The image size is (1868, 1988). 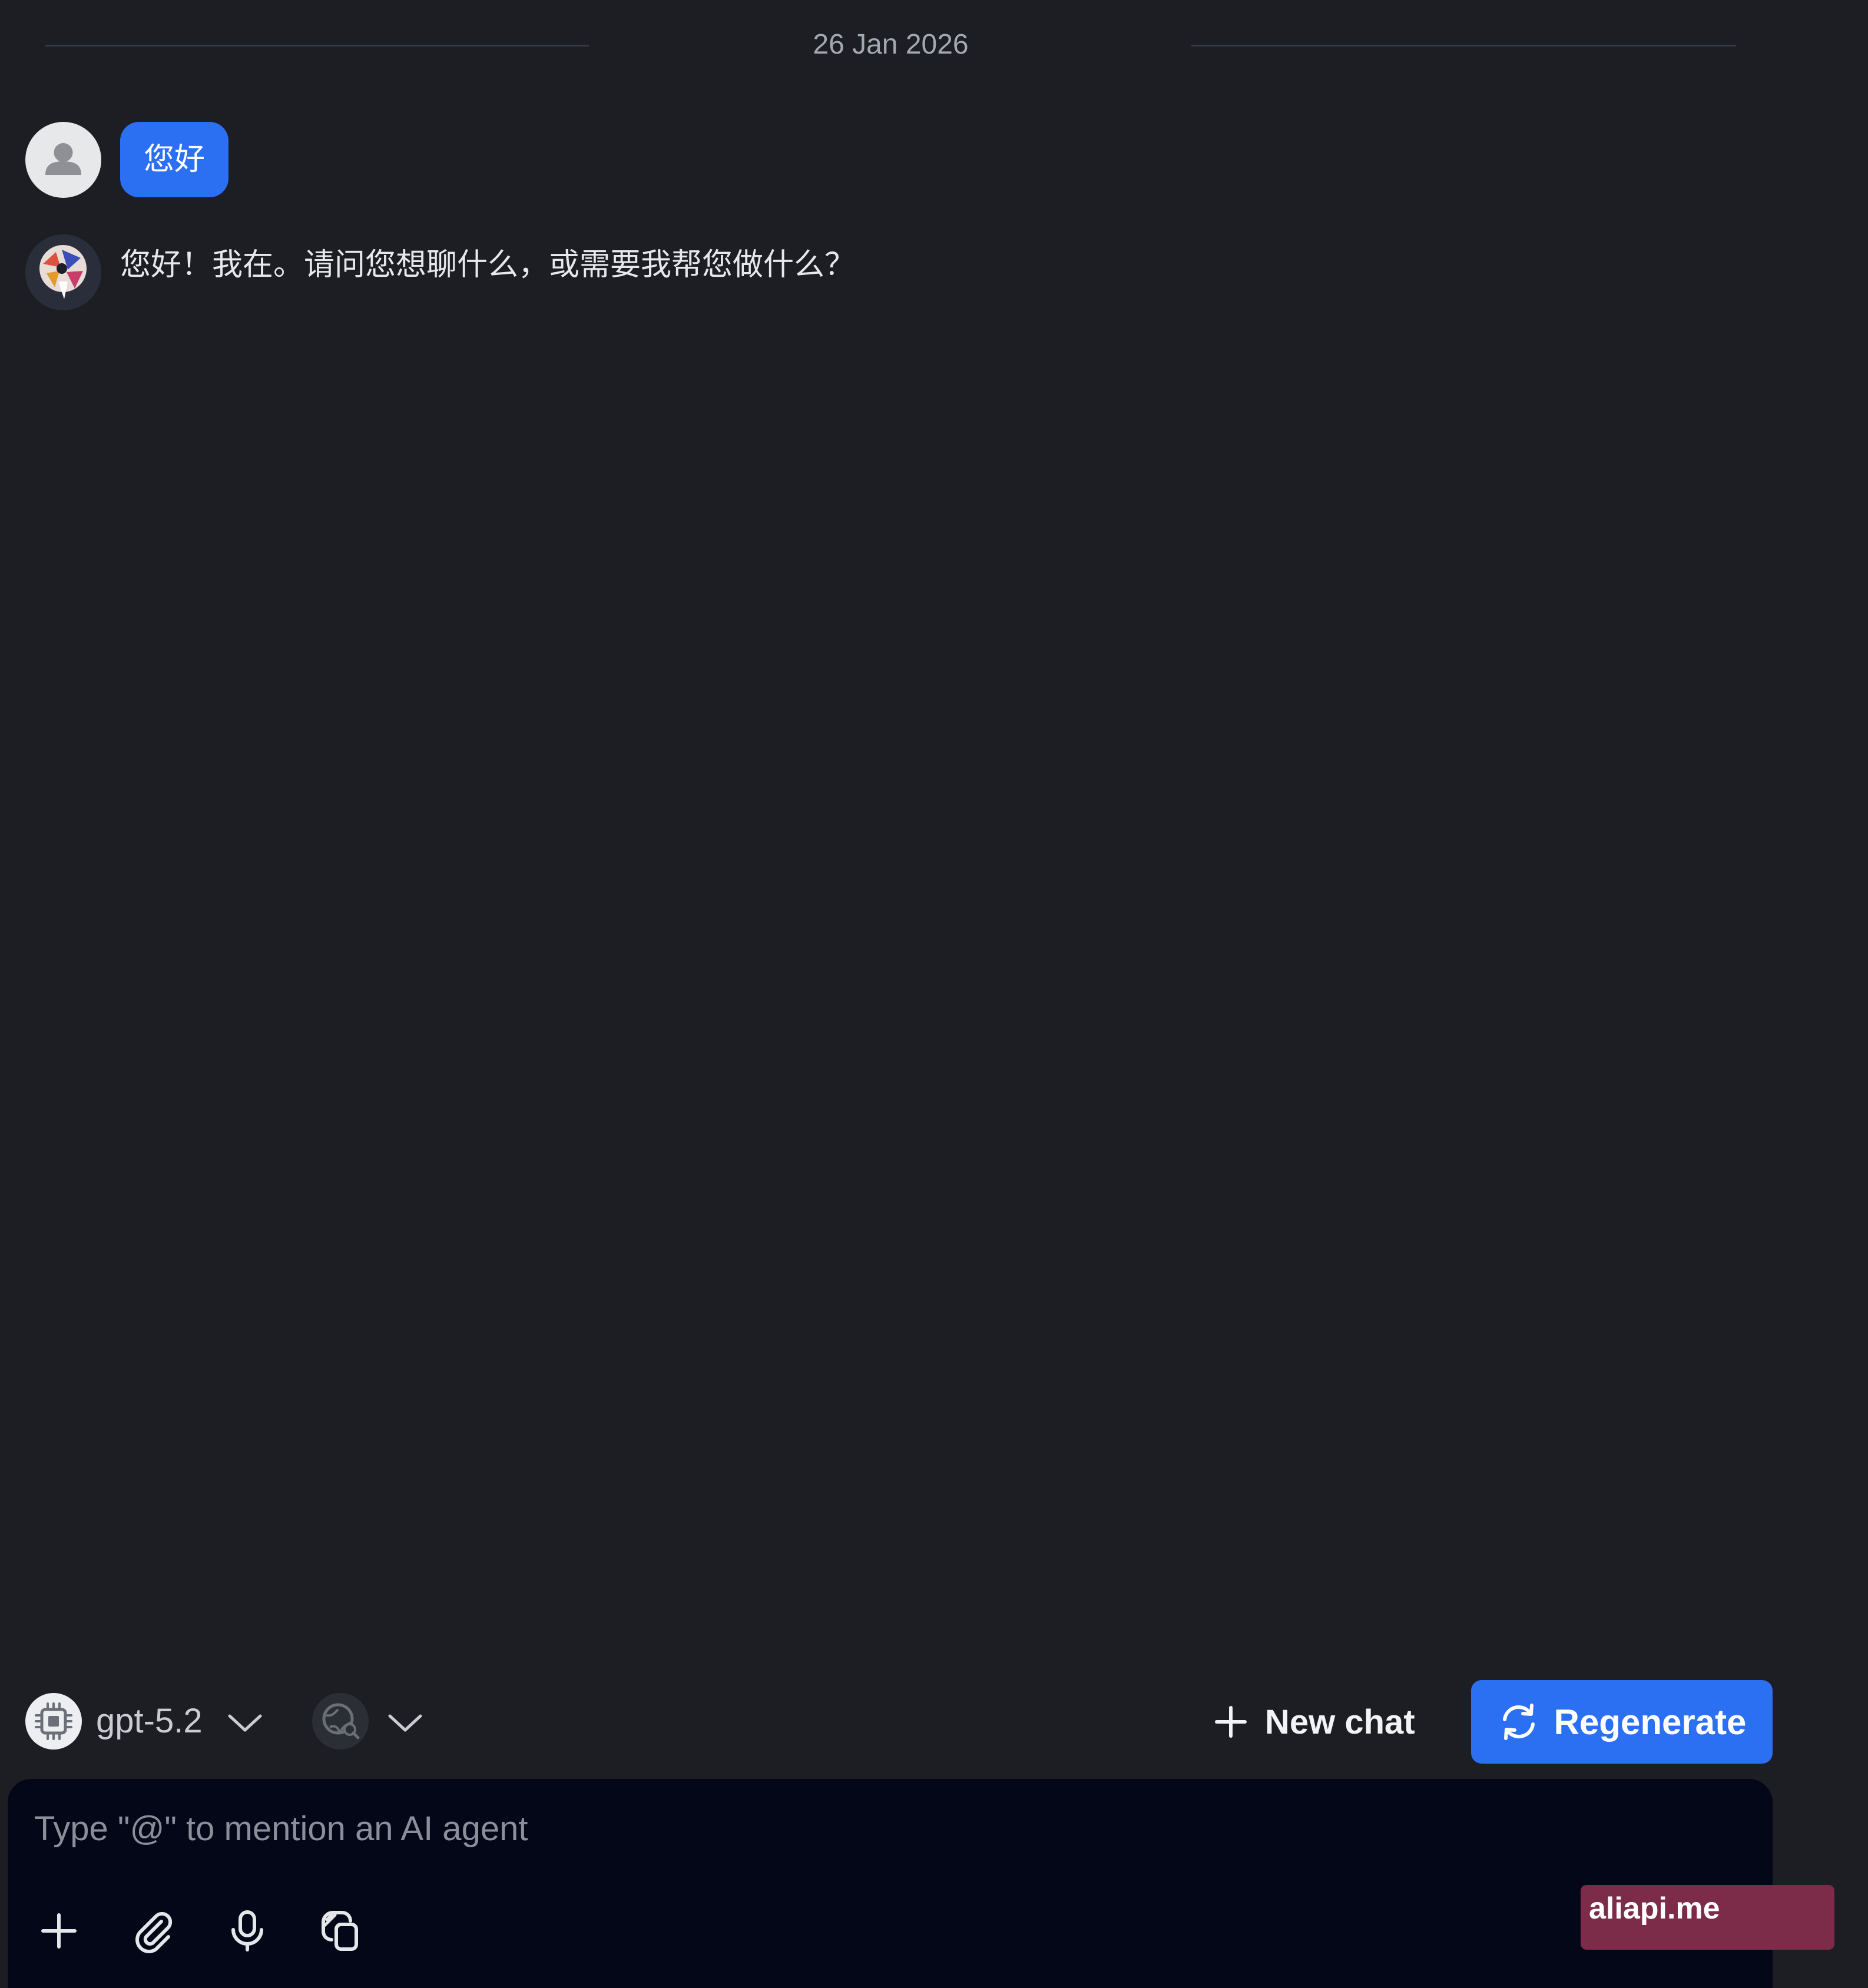 I want to click on model-selector-icon, so click(x=53, y=1721).